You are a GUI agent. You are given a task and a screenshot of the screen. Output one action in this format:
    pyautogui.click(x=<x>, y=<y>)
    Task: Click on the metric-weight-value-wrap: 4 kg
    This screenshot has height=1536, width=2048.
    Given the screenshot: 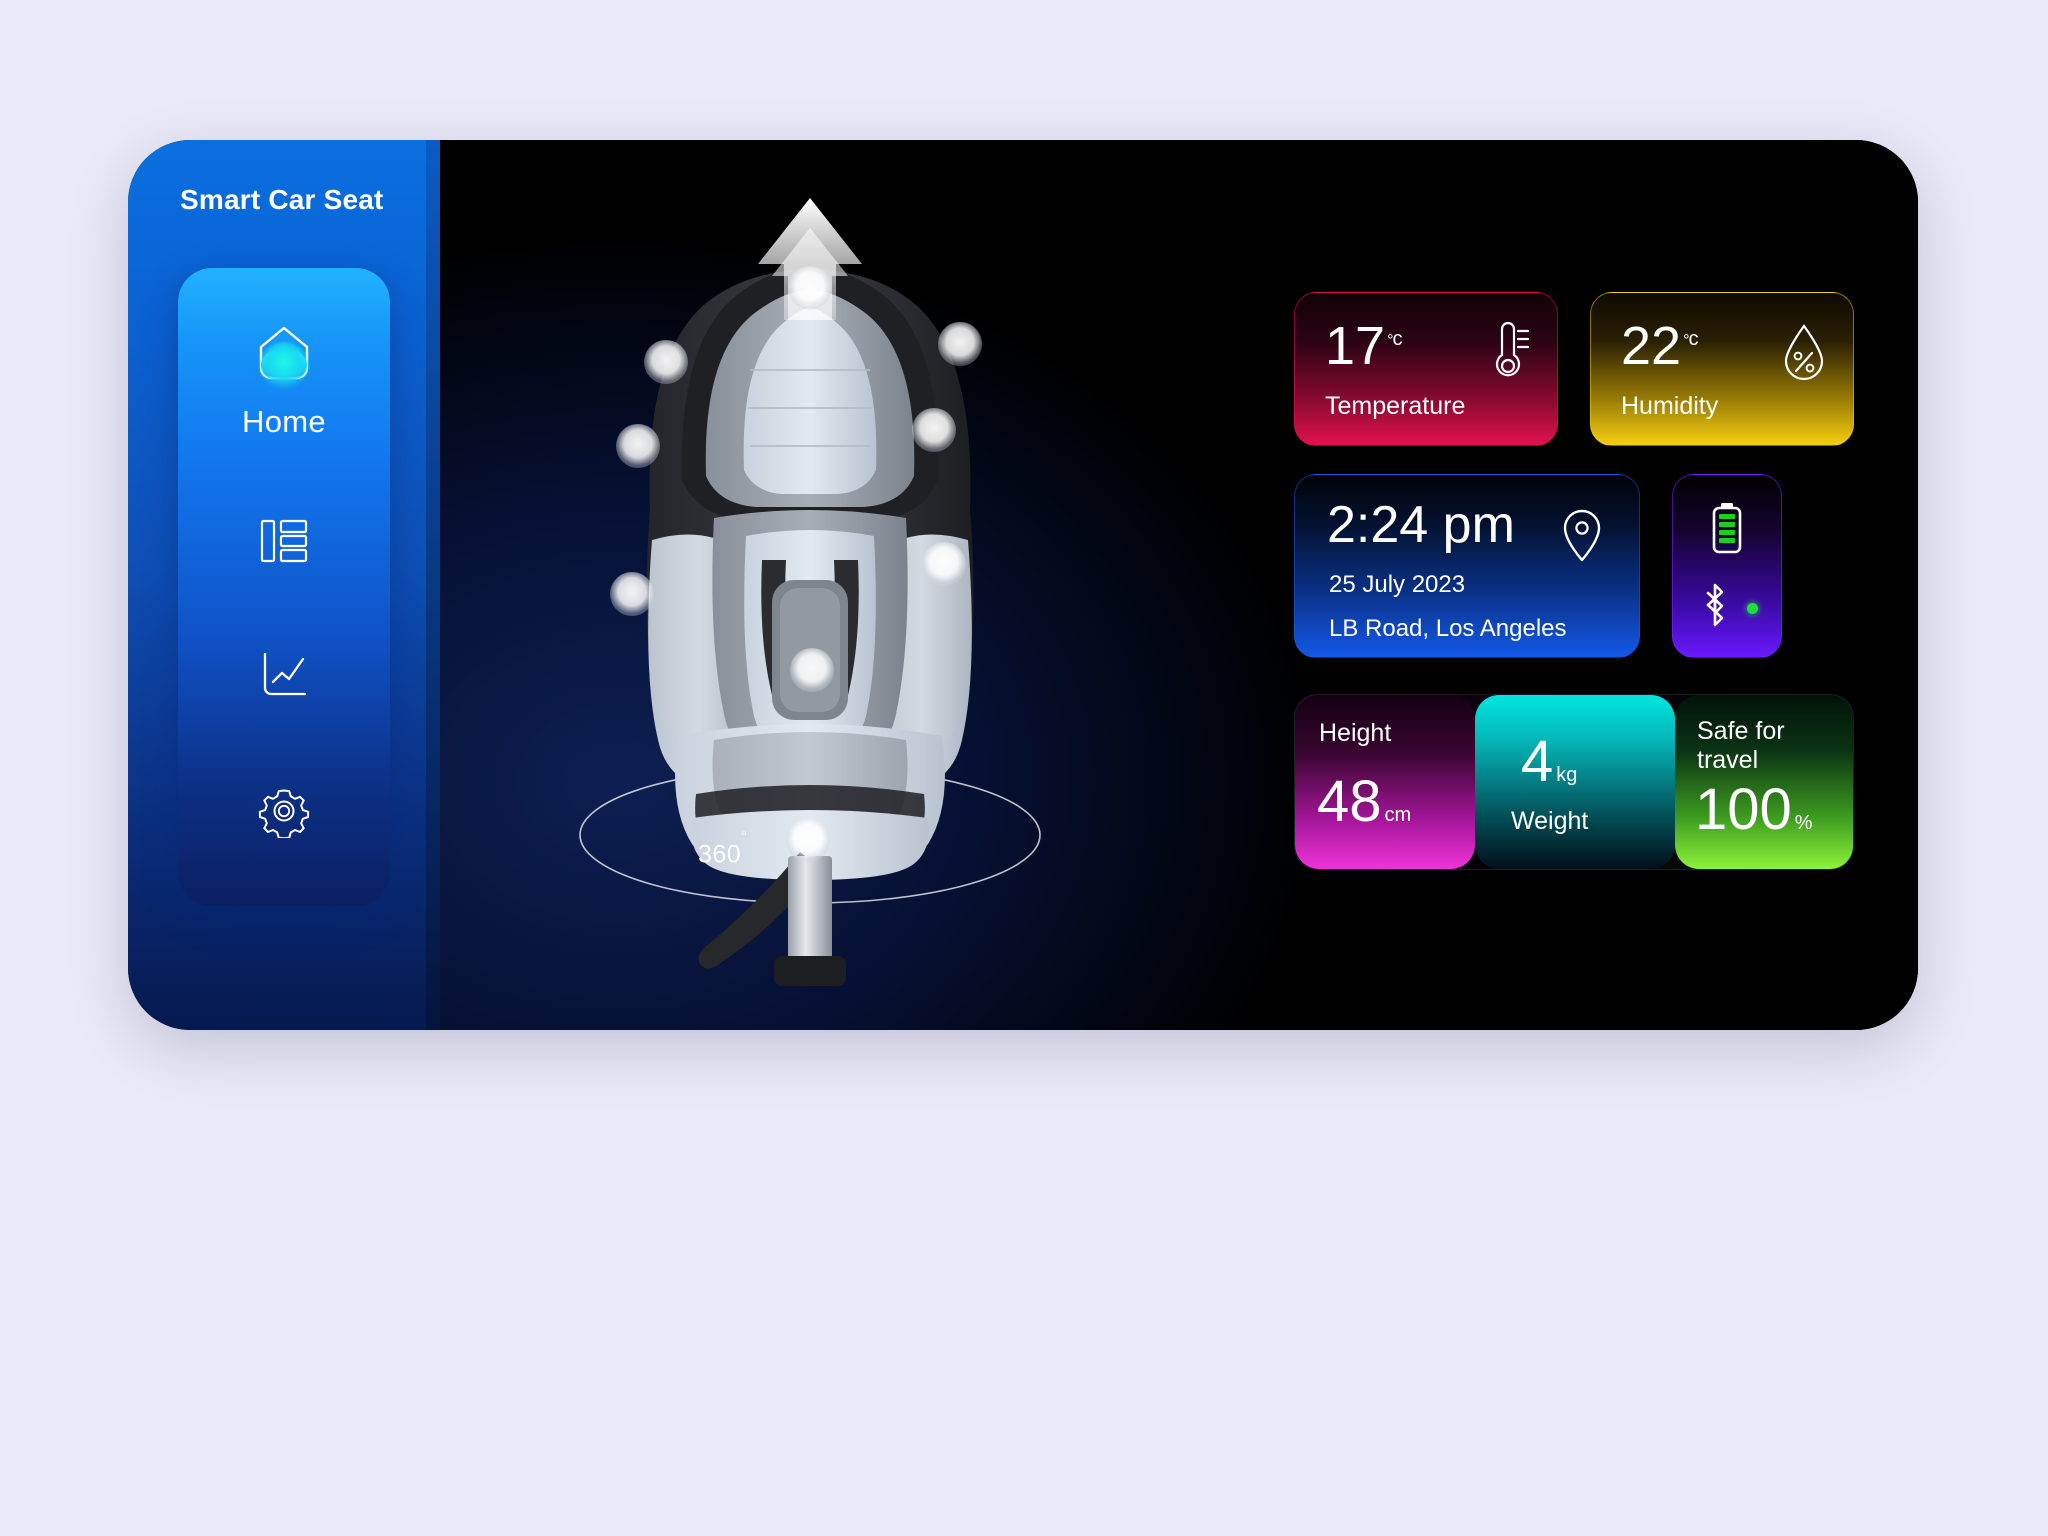 What is the action you would take?
    pyautogui.click(x=1549, y=762)
    